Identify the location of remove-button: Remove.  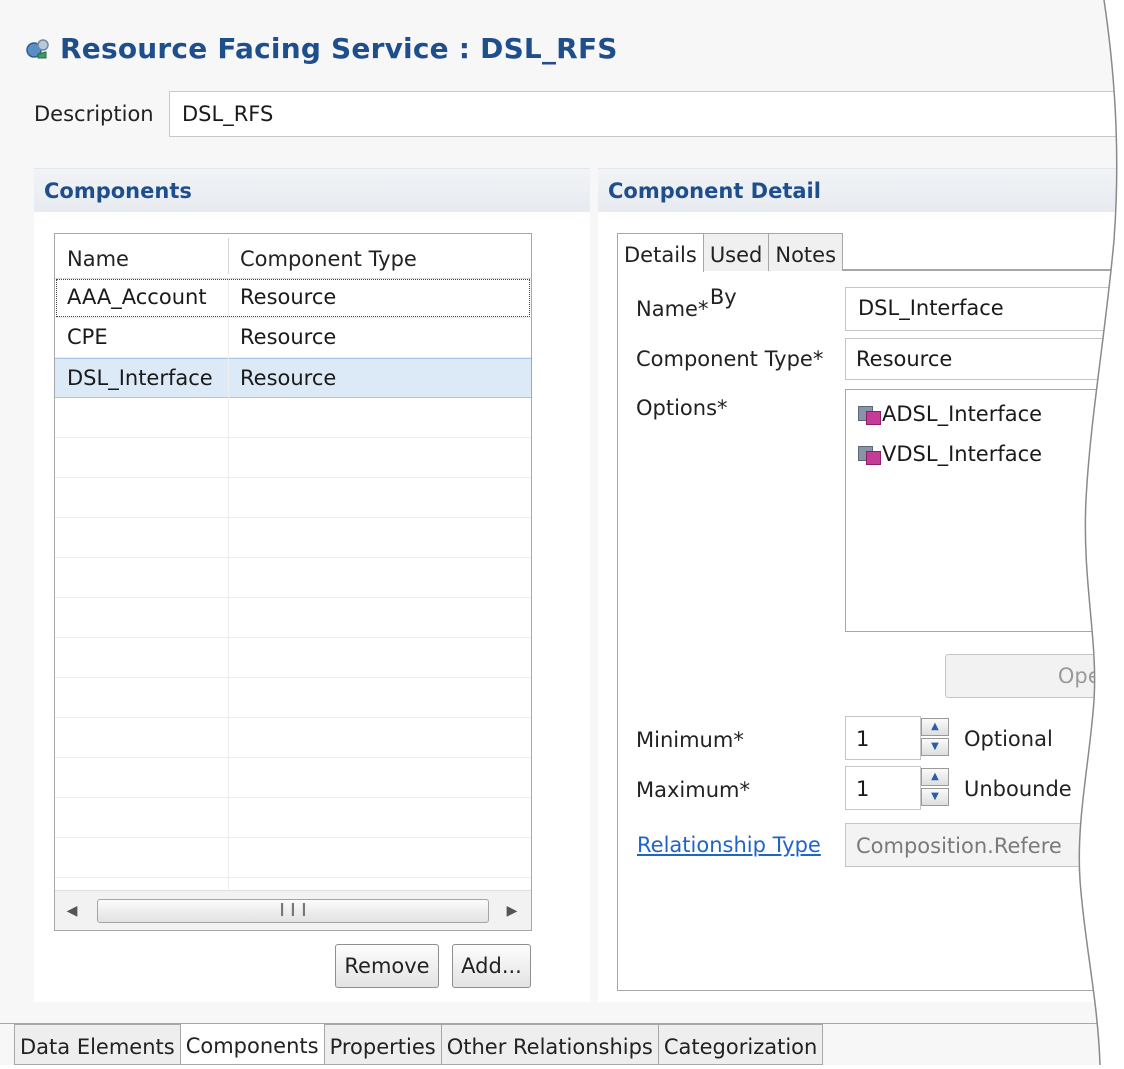
(387, 966).